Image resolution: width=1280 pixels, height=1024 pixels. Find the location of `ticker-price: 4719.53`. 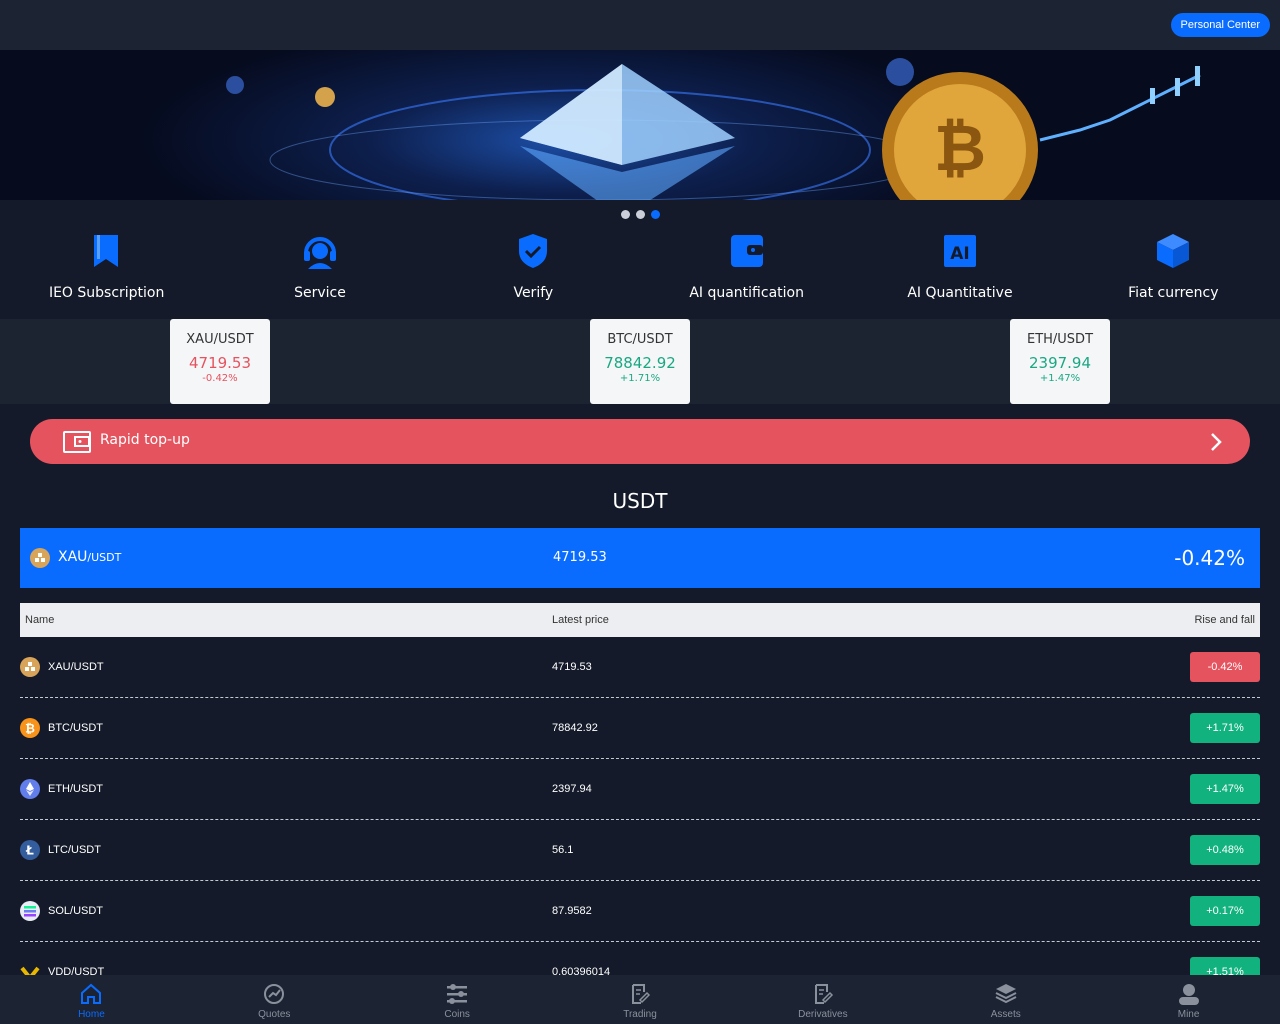

ticker-price: 4719.53 is located at coordinates (220, 363).